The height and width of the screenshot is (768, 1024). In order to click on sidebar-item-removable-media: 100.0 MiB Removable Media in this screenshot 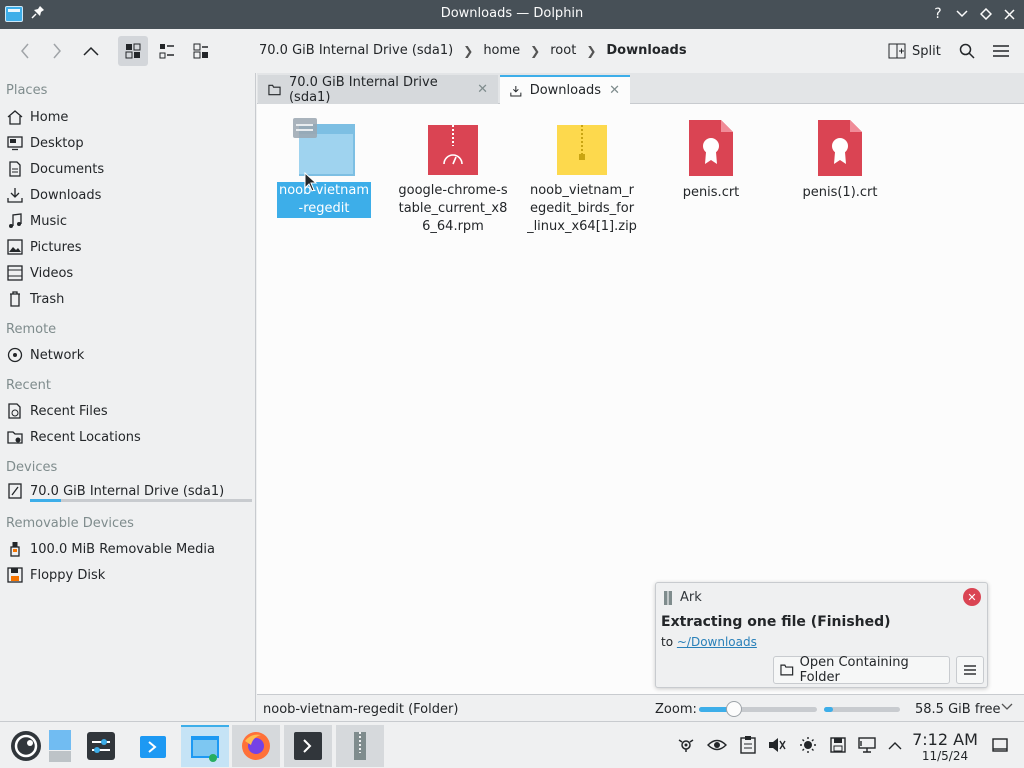, I will do `click(130, 549)`.